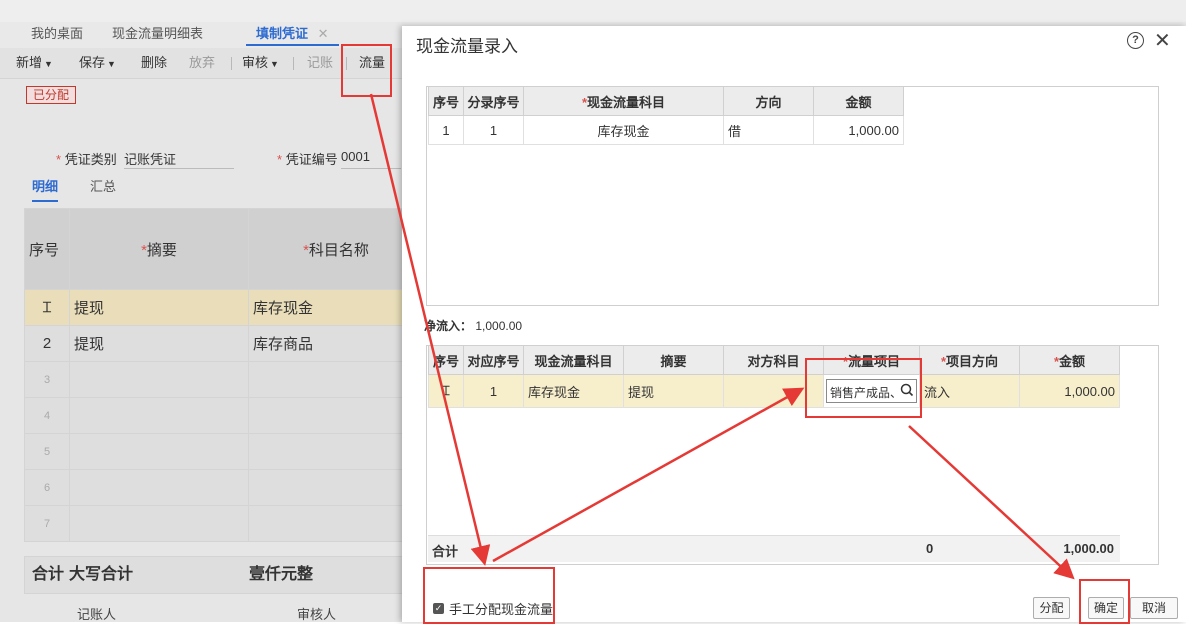 The image size is (1186, 624). What do you see at coordinates (991, 502) in the screenshot?
I see `arrow-flow-item-to-confirm` at bounding box center [991, 502].